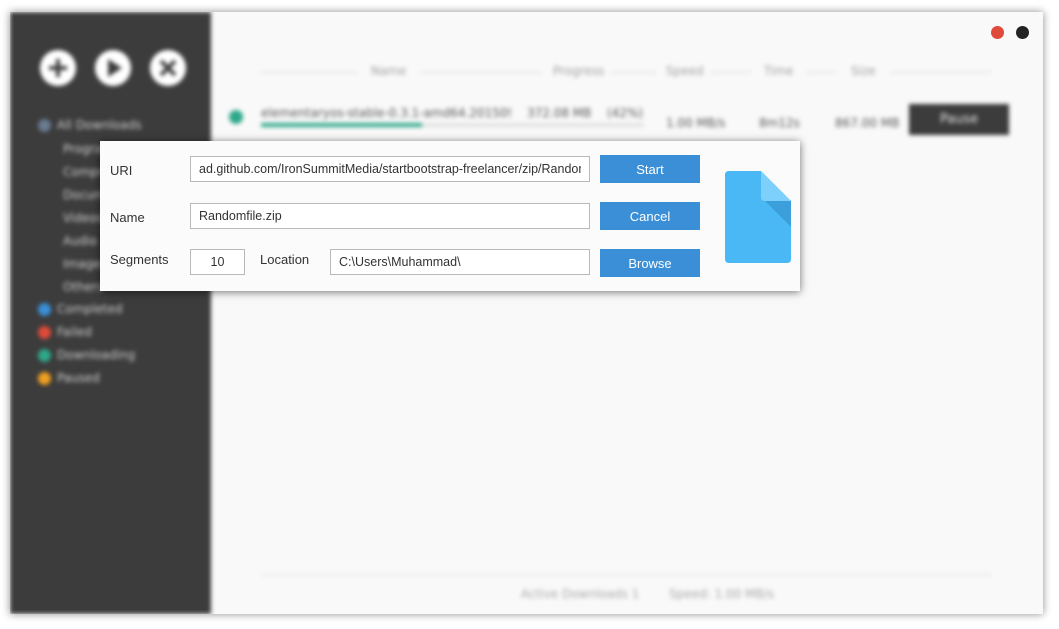 Image resolution: width=1059 pixels, height=629 pixels. I want to click on location-input, so click(460, 262).